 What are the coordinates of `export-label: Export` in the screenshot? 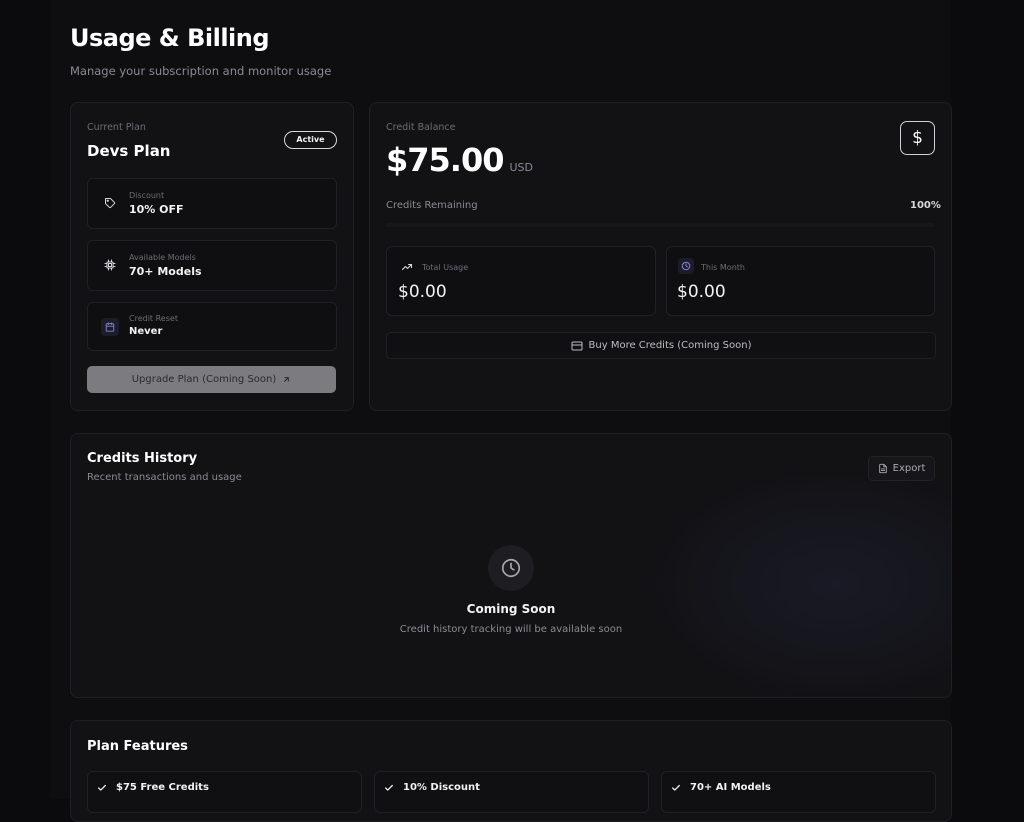 It's located at (909, 468).